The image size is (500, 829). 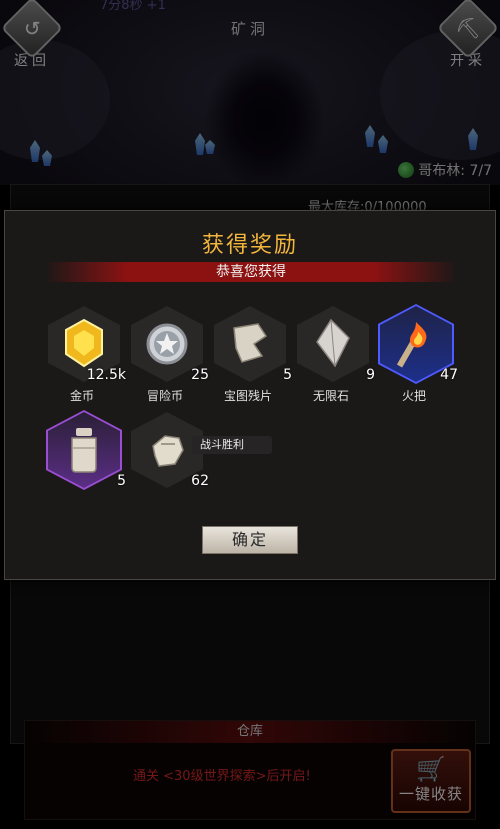 What do you see at coordinates (411, 345) in the screenshot?
I see `torch-icon` at bounding box center [411, 345].